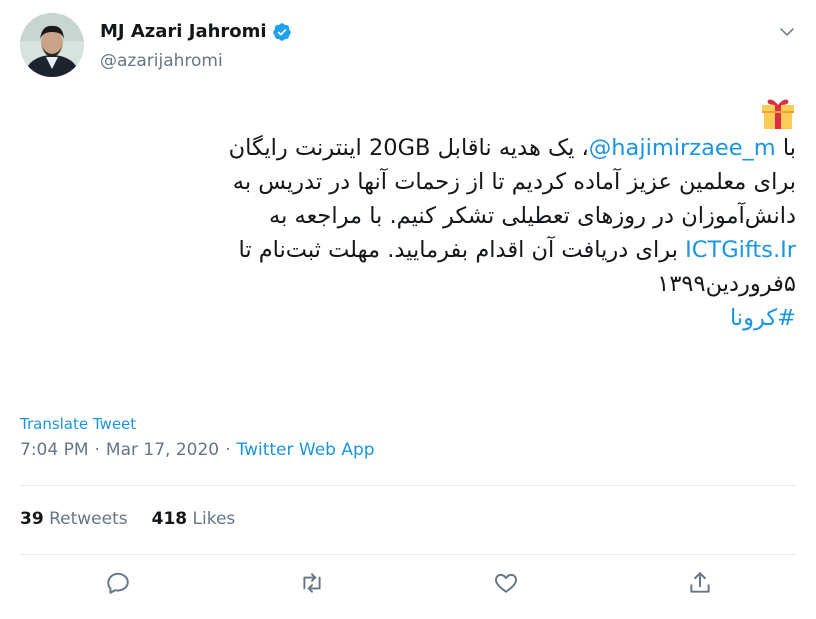 Image resolution: width=816 pixels, height=619 pixels. I want to click on mention-link: @hajimirzaee_m, so click(682, 148).